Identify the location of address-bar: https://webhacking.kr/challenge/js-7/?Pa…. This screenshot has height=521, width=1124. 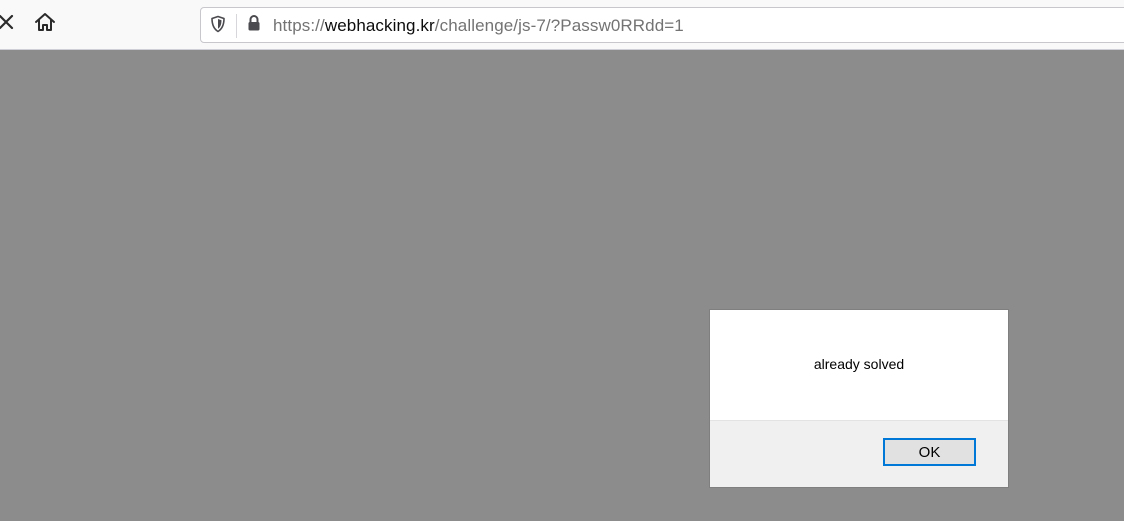
(662, 25).